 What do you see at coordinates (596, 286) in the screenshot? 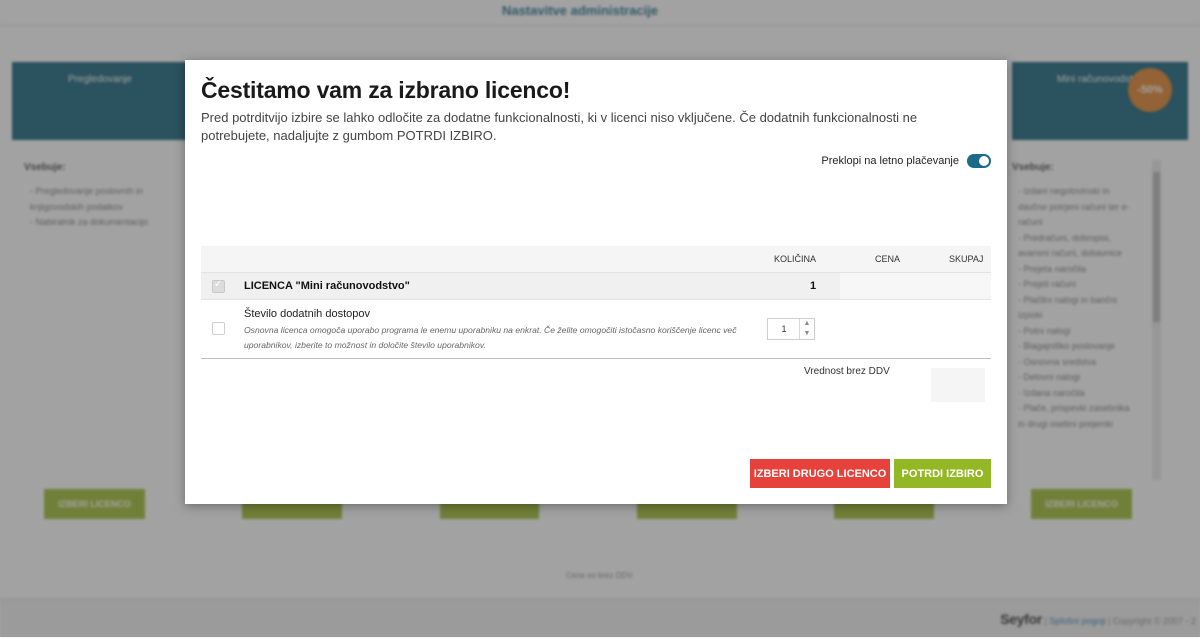
I see `table-row-license: LICENCA "Mini računovodstvo" 1` at bounding box center [596, 286].